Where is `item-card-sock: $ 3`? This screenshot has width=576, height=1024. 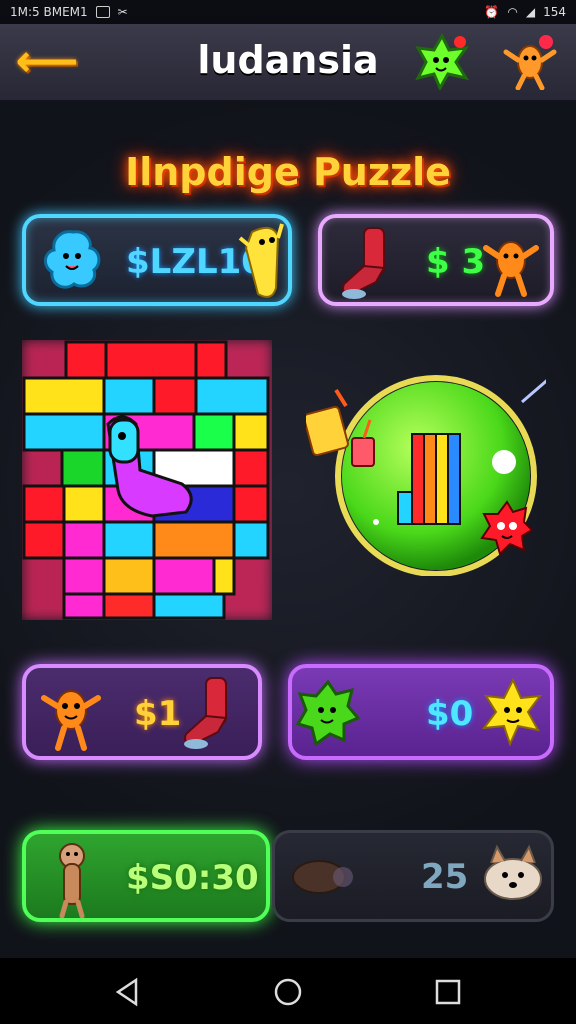 item-card-sock: $ 3 is located at coordinates (436, 260).